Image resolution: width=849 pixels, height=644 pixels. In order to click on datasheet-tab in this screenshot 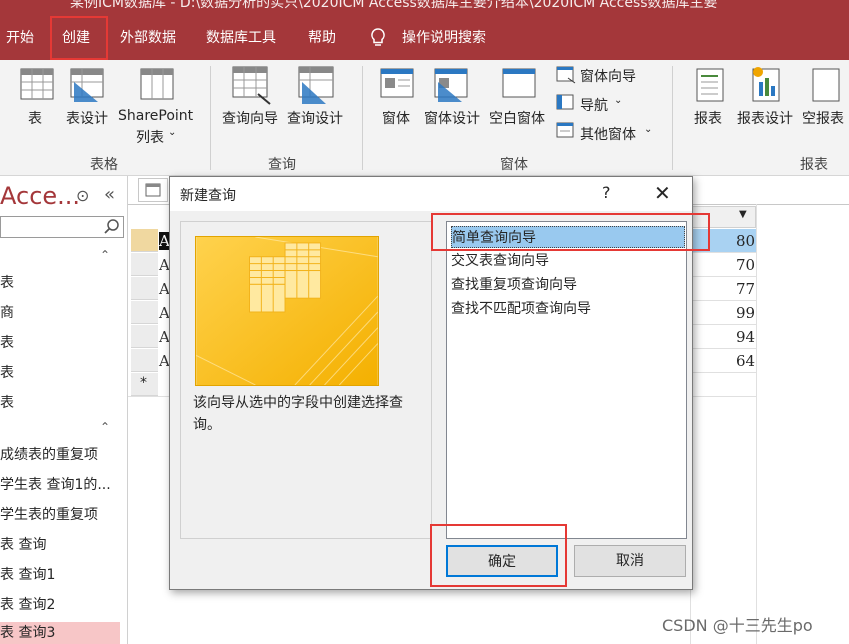, I will do `click(153, 190)`.